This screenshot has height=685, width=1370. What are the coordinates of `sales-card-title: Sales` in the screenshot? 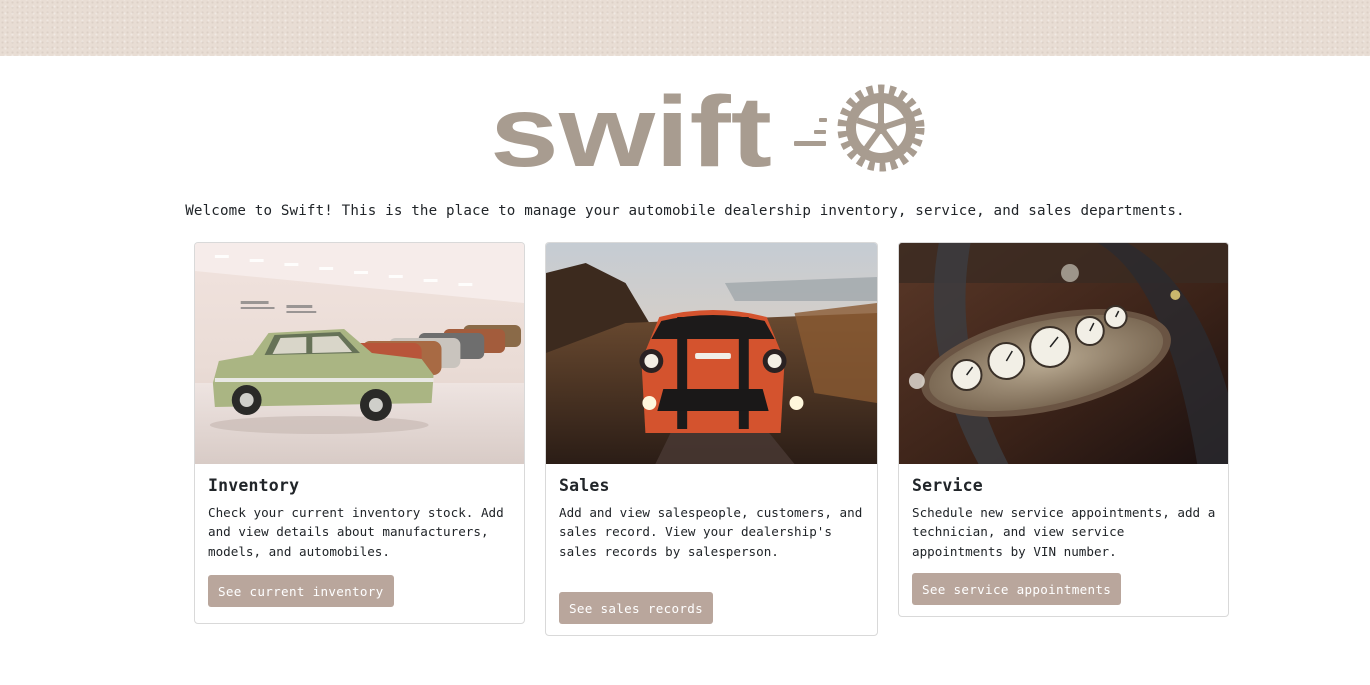 It's located at (584, 485).